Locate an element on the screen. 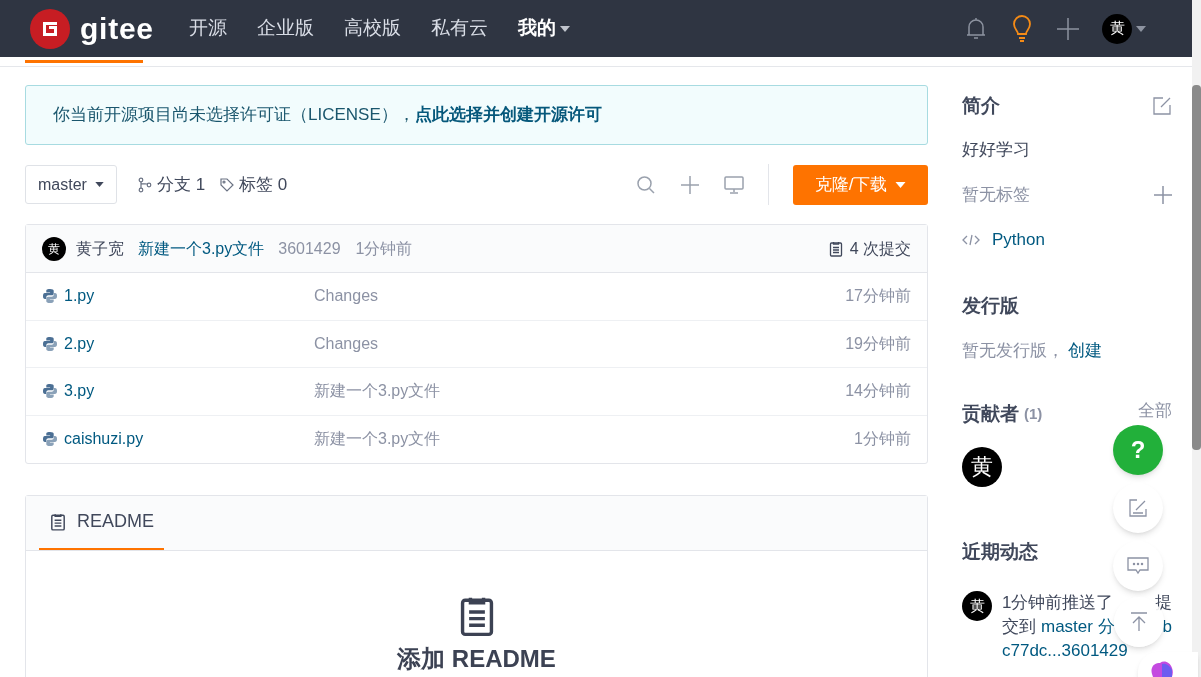 The height and width of the screenshot is (677, 1201). user-avatar: 黄 is located at coordinates (1117, 28).